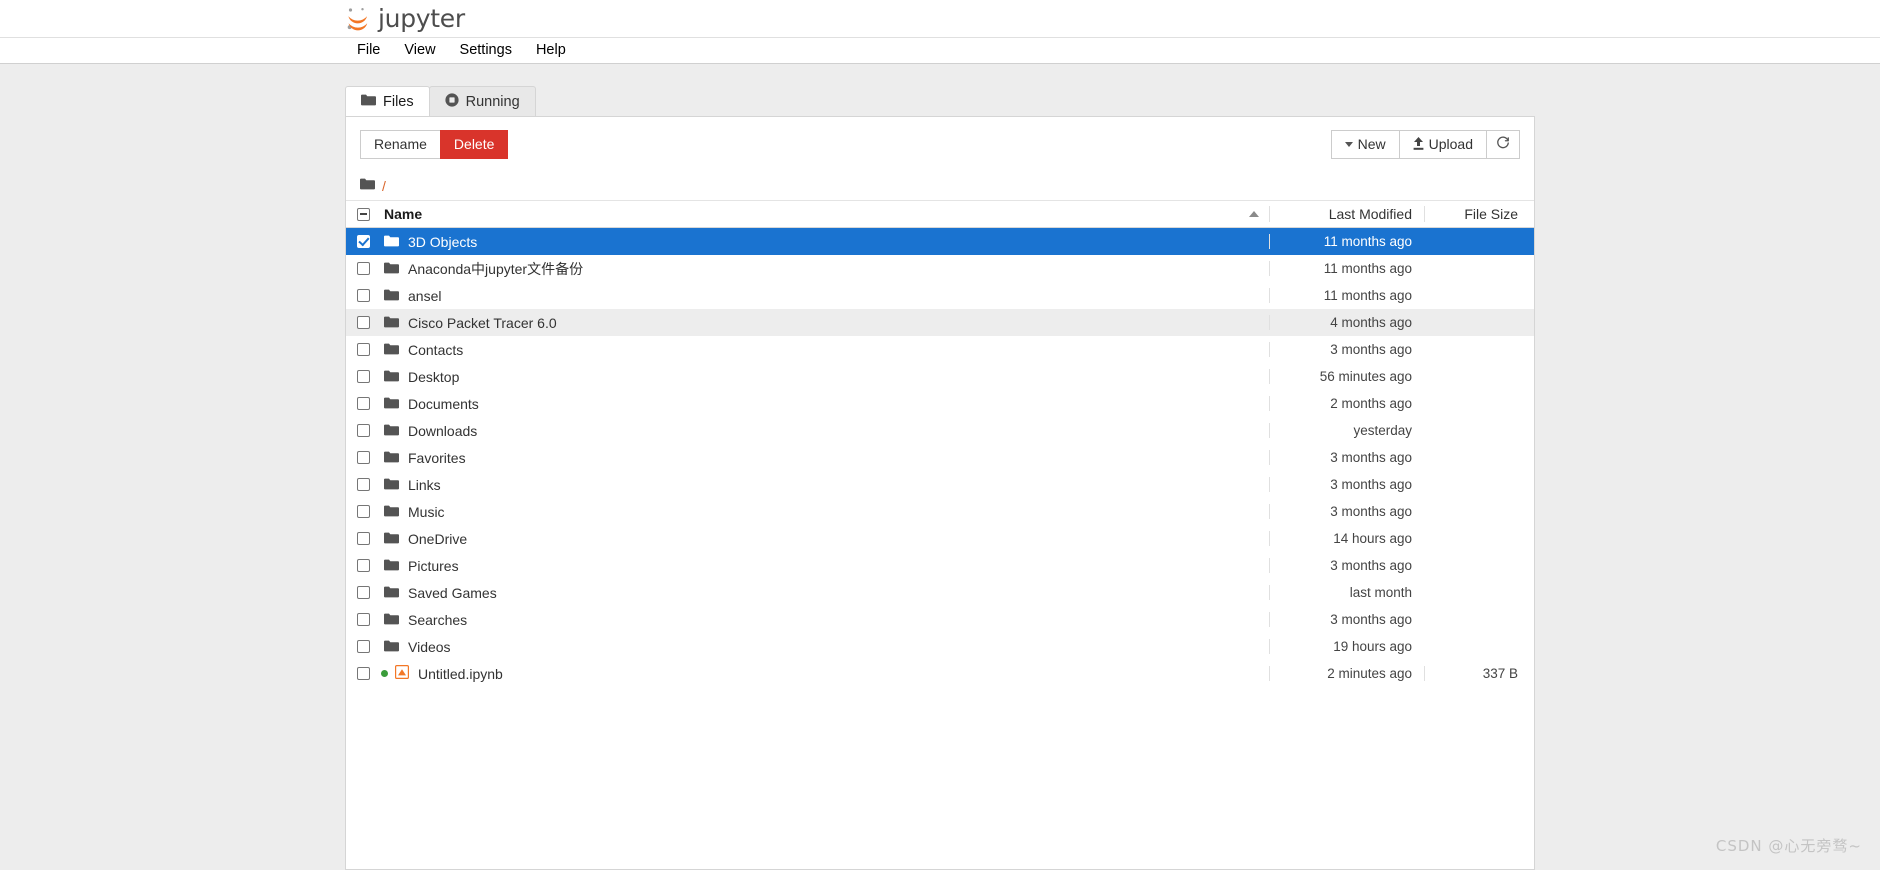 The width and height of the screenshot is (1880, 871). Describe the element at coordinates (368, 50) in the screenshot. I see `menu-item-file: File` at that location.